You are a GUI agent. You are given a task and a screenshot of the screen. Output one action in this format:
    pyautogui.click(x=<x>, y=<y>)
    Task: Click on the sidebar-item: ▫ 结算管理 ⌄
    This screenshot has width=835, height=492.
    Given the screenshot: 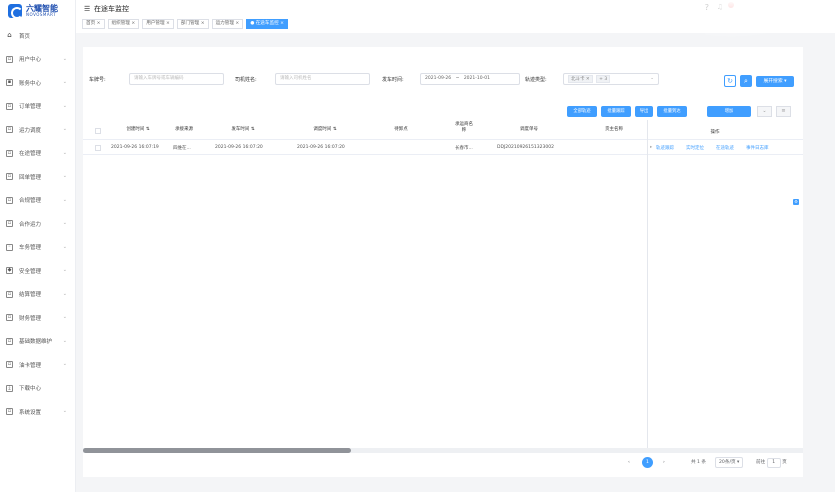 What is the action you would take?
    pyautogui.click(x=38, y=295)
    